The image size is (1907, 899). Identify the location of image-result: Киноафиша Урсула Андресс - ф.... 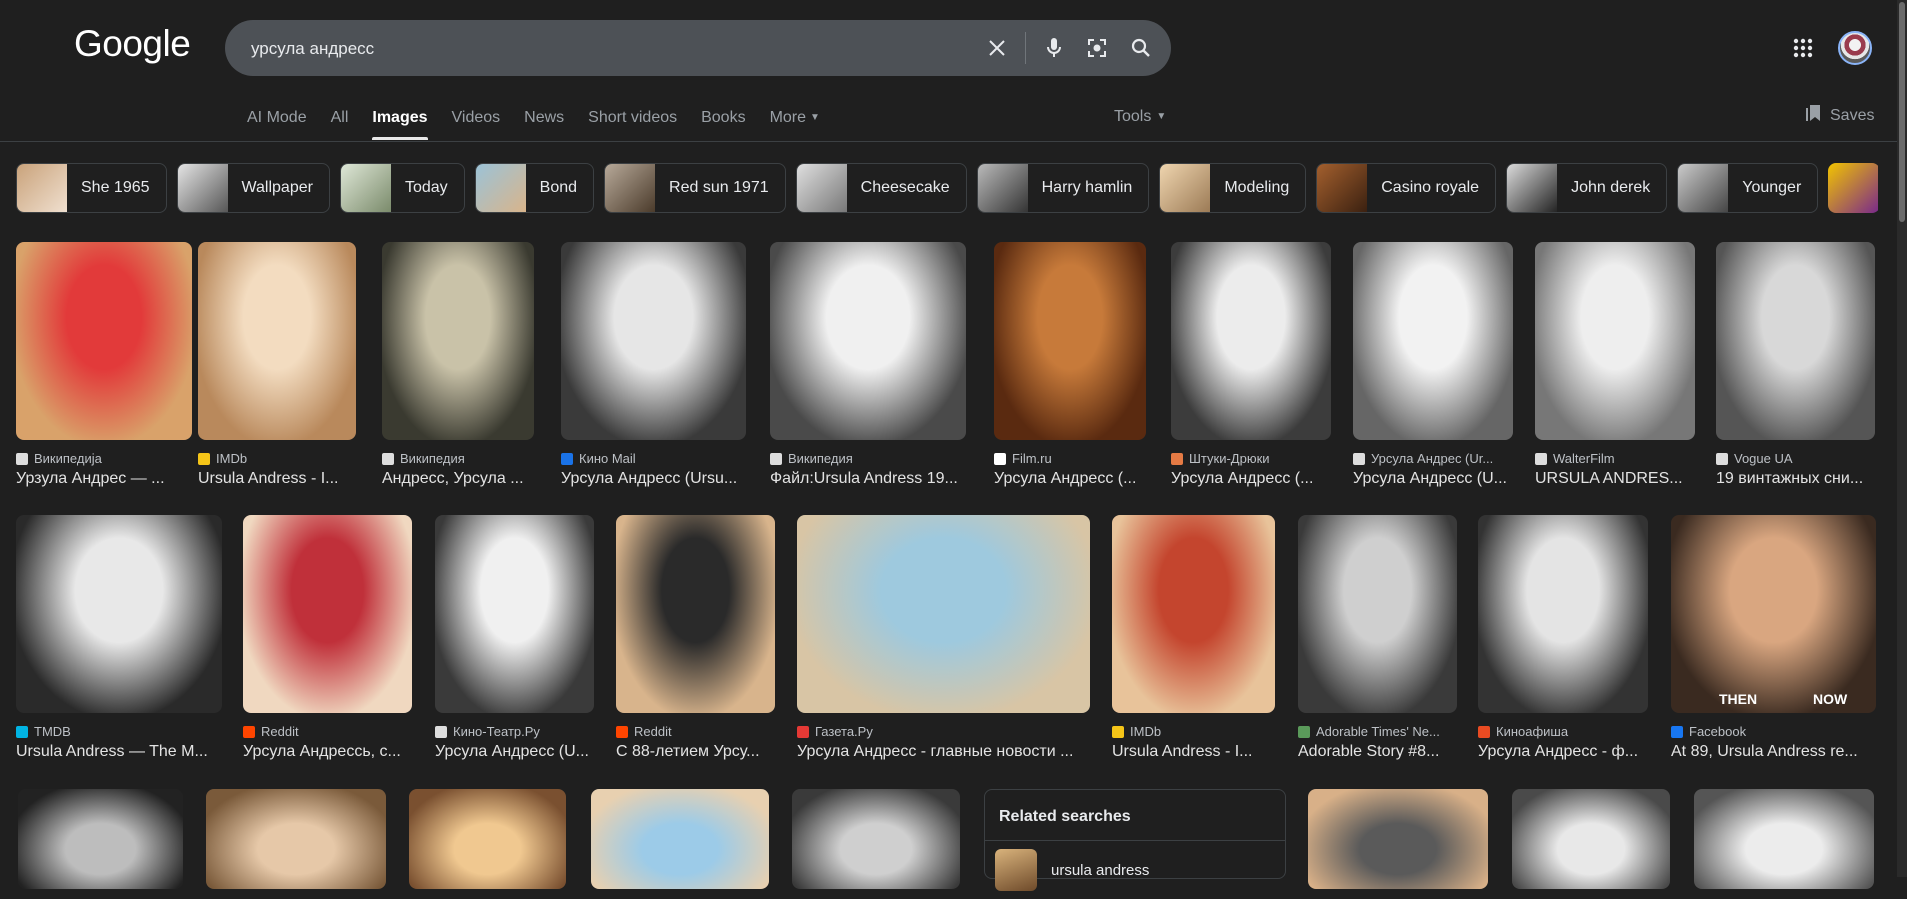
(1563, 638).